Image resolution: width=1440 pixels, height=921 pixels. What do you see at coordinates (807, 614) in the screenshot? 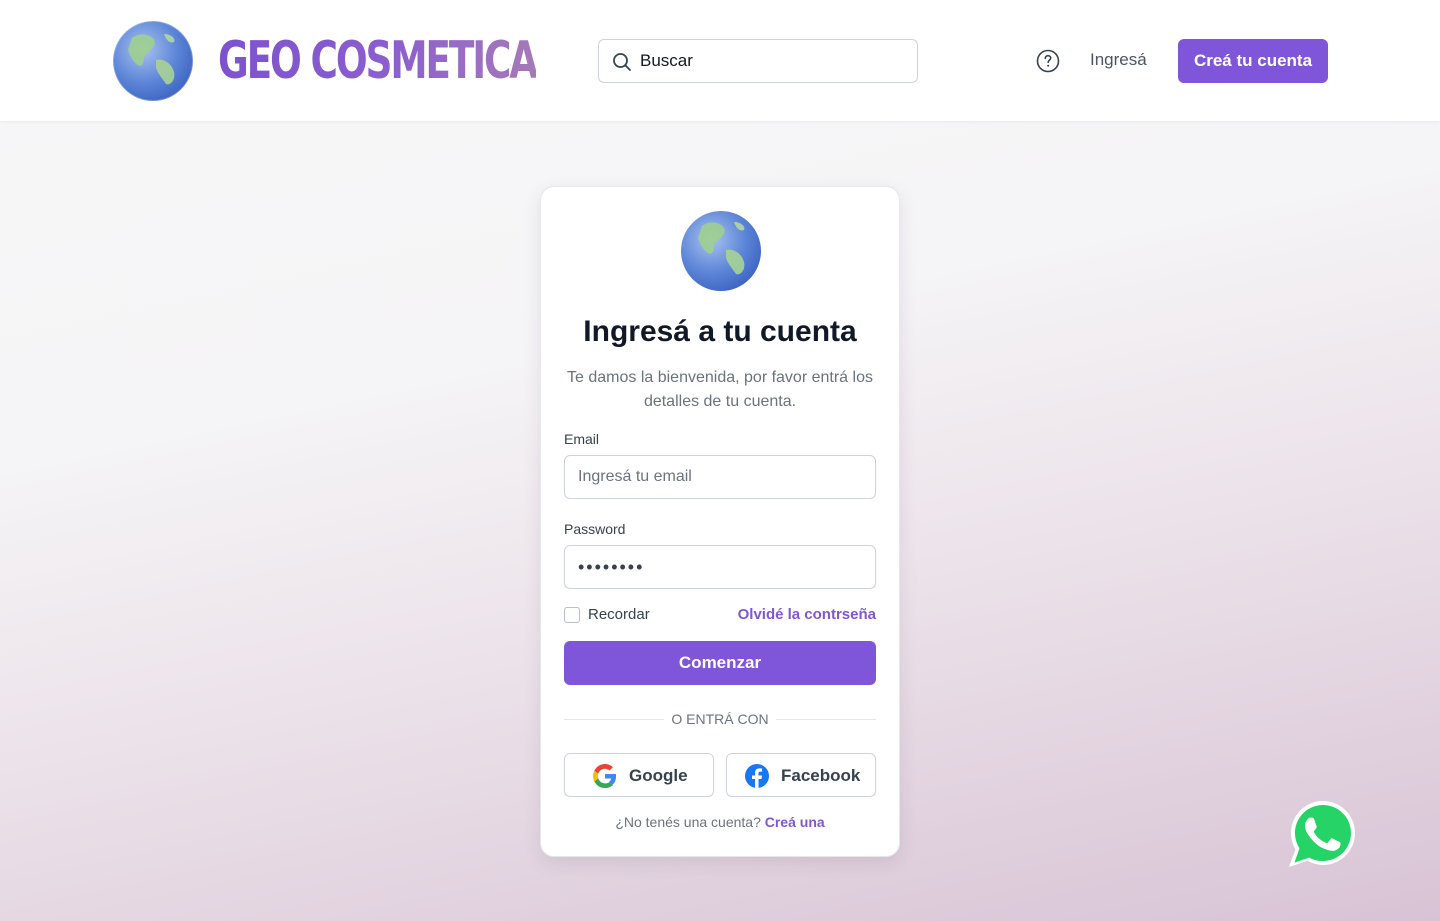
I see `forgot-password-link: Olvidé la contrseña` at bounding box center [807, 614].